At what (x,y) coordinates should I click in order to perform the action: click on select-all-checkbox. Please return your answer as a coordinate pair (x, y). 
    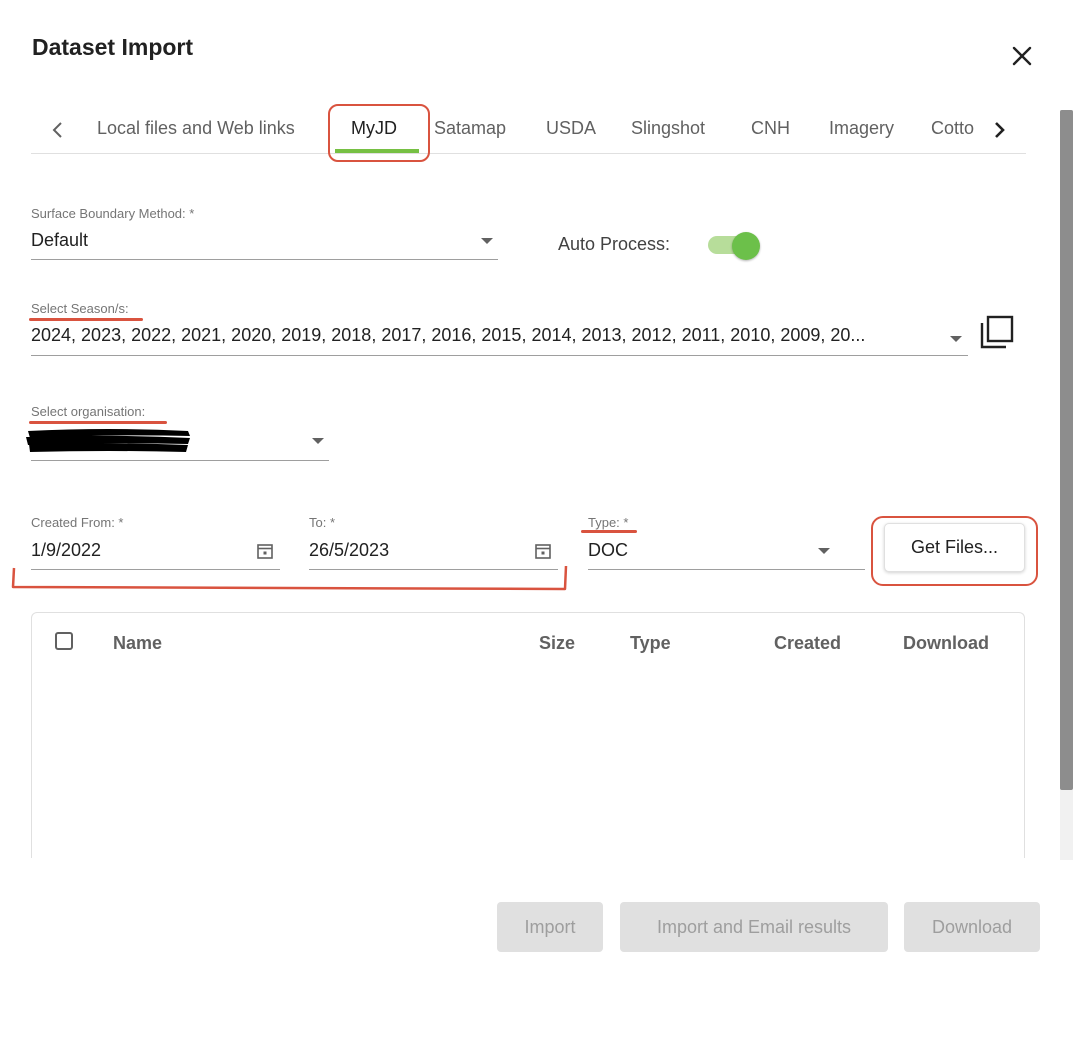
    Looking at the image, I should click on (64, 641).